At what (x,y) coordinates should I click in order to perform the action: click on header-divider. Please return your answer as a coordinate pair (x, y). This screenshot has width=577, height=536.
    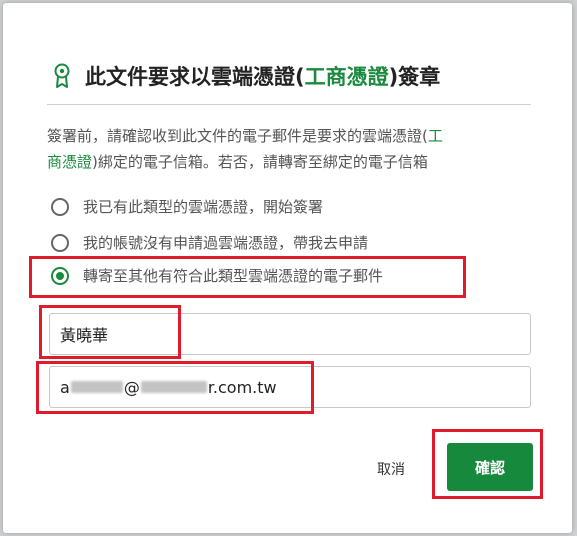
    Looking at the image, I should click on (289, 104).